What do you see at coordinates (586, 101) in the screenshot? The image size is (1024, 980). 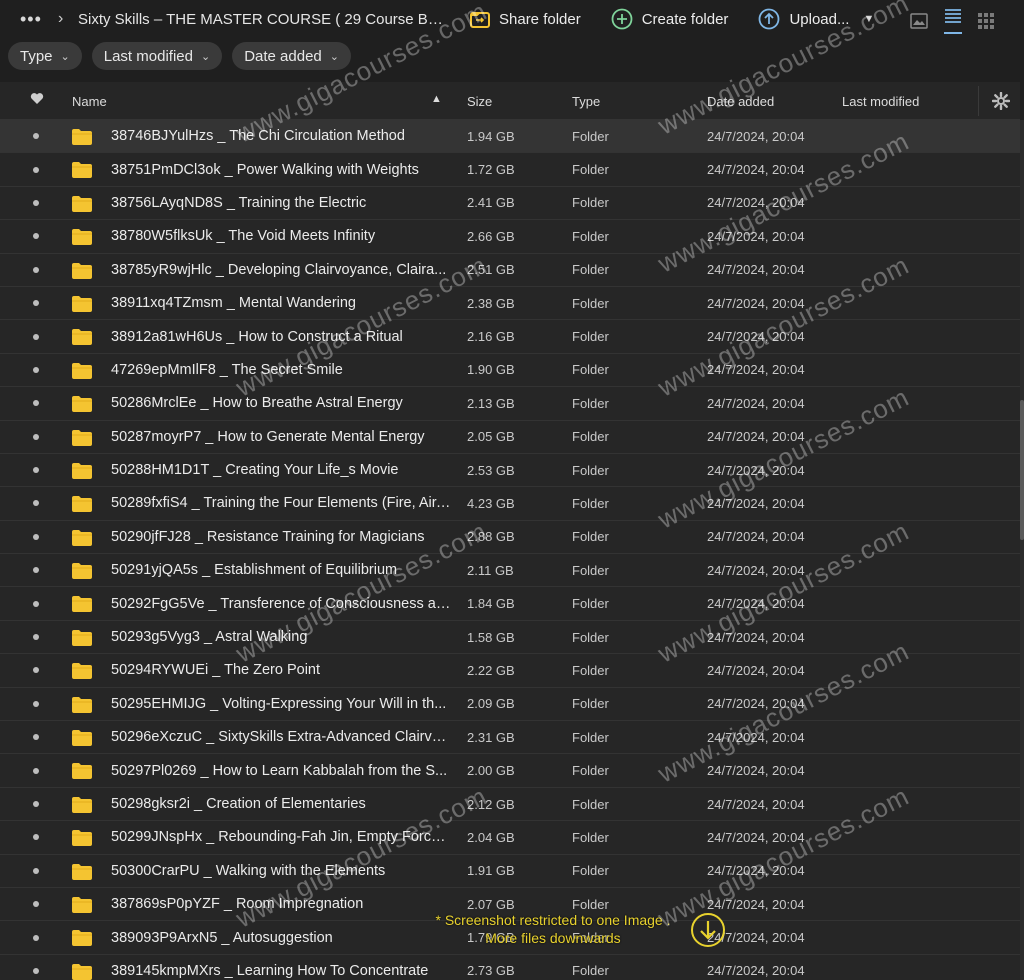 I see `column-type: Type` at bounding box center [586, 101].